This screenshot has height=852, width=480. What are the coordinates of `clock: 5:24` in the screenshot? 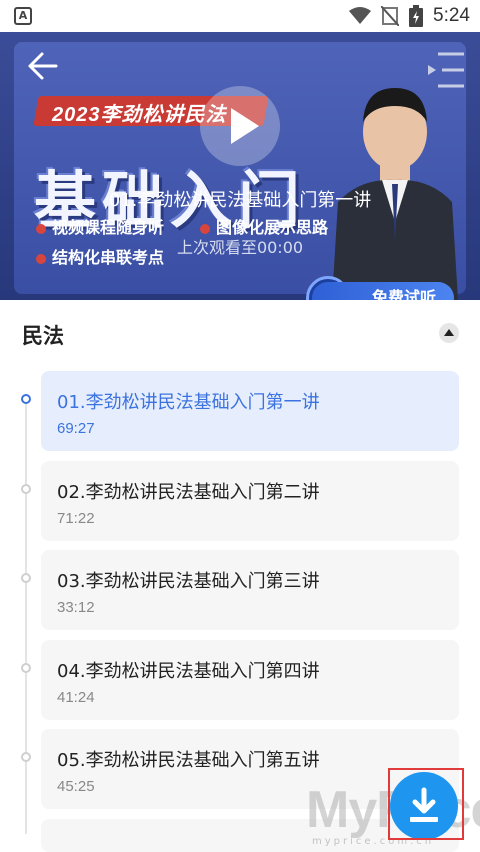 It's located at (451, 15).